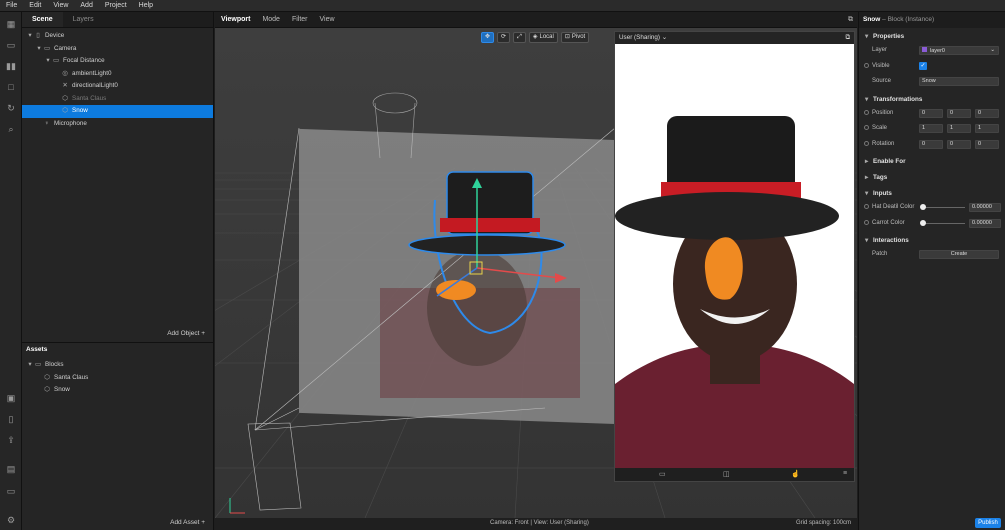 This screenshot has height=530, width=1005. What do you see at coordinates (931, 128) in the screenshot?
I see `scale-x-field: 1` at bounding box center [931, 128].